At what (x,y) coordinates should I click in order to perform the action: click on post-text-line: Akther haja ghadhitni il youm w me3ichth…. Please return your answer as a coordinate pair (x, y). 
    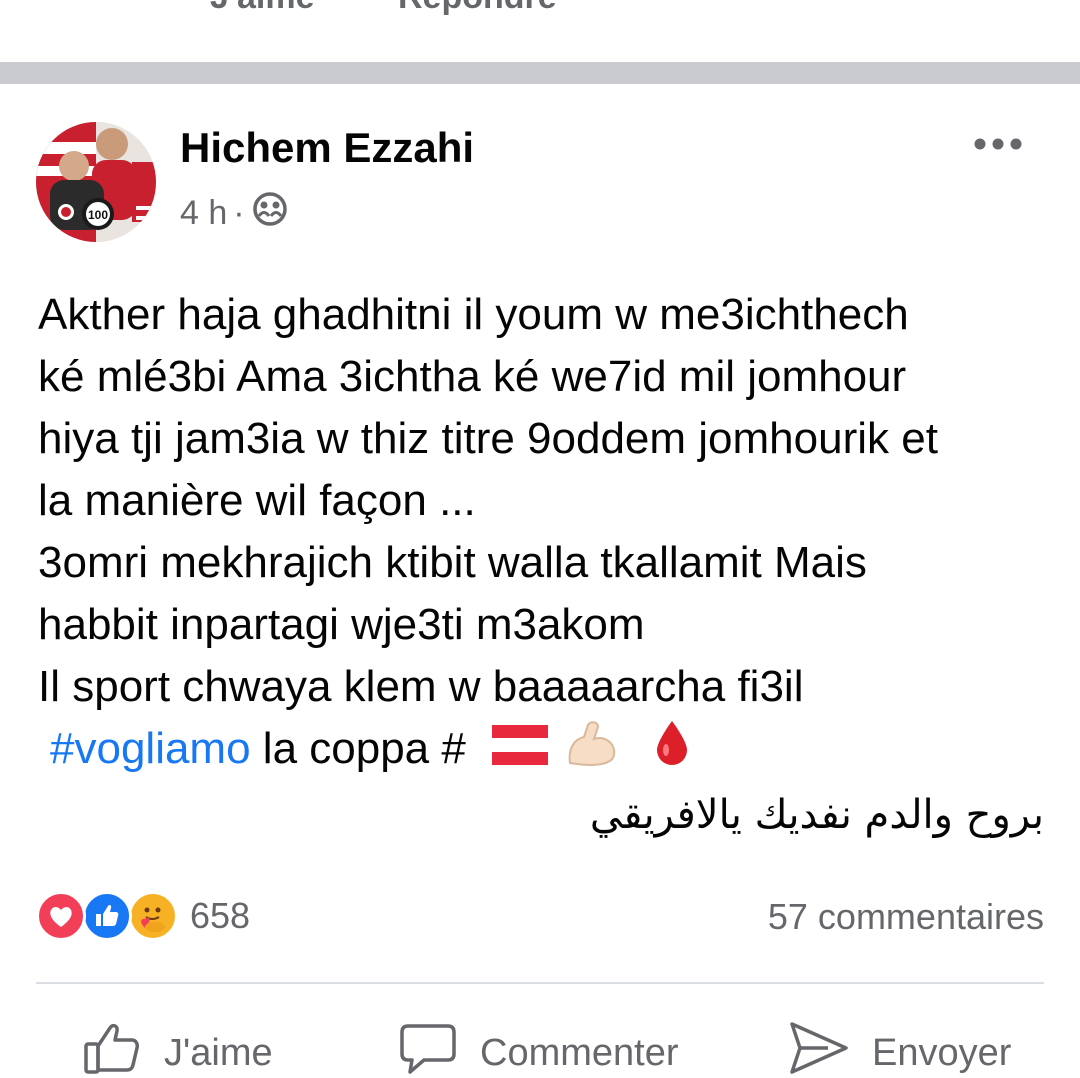
    Looking at the image, I should click on (473, 314).